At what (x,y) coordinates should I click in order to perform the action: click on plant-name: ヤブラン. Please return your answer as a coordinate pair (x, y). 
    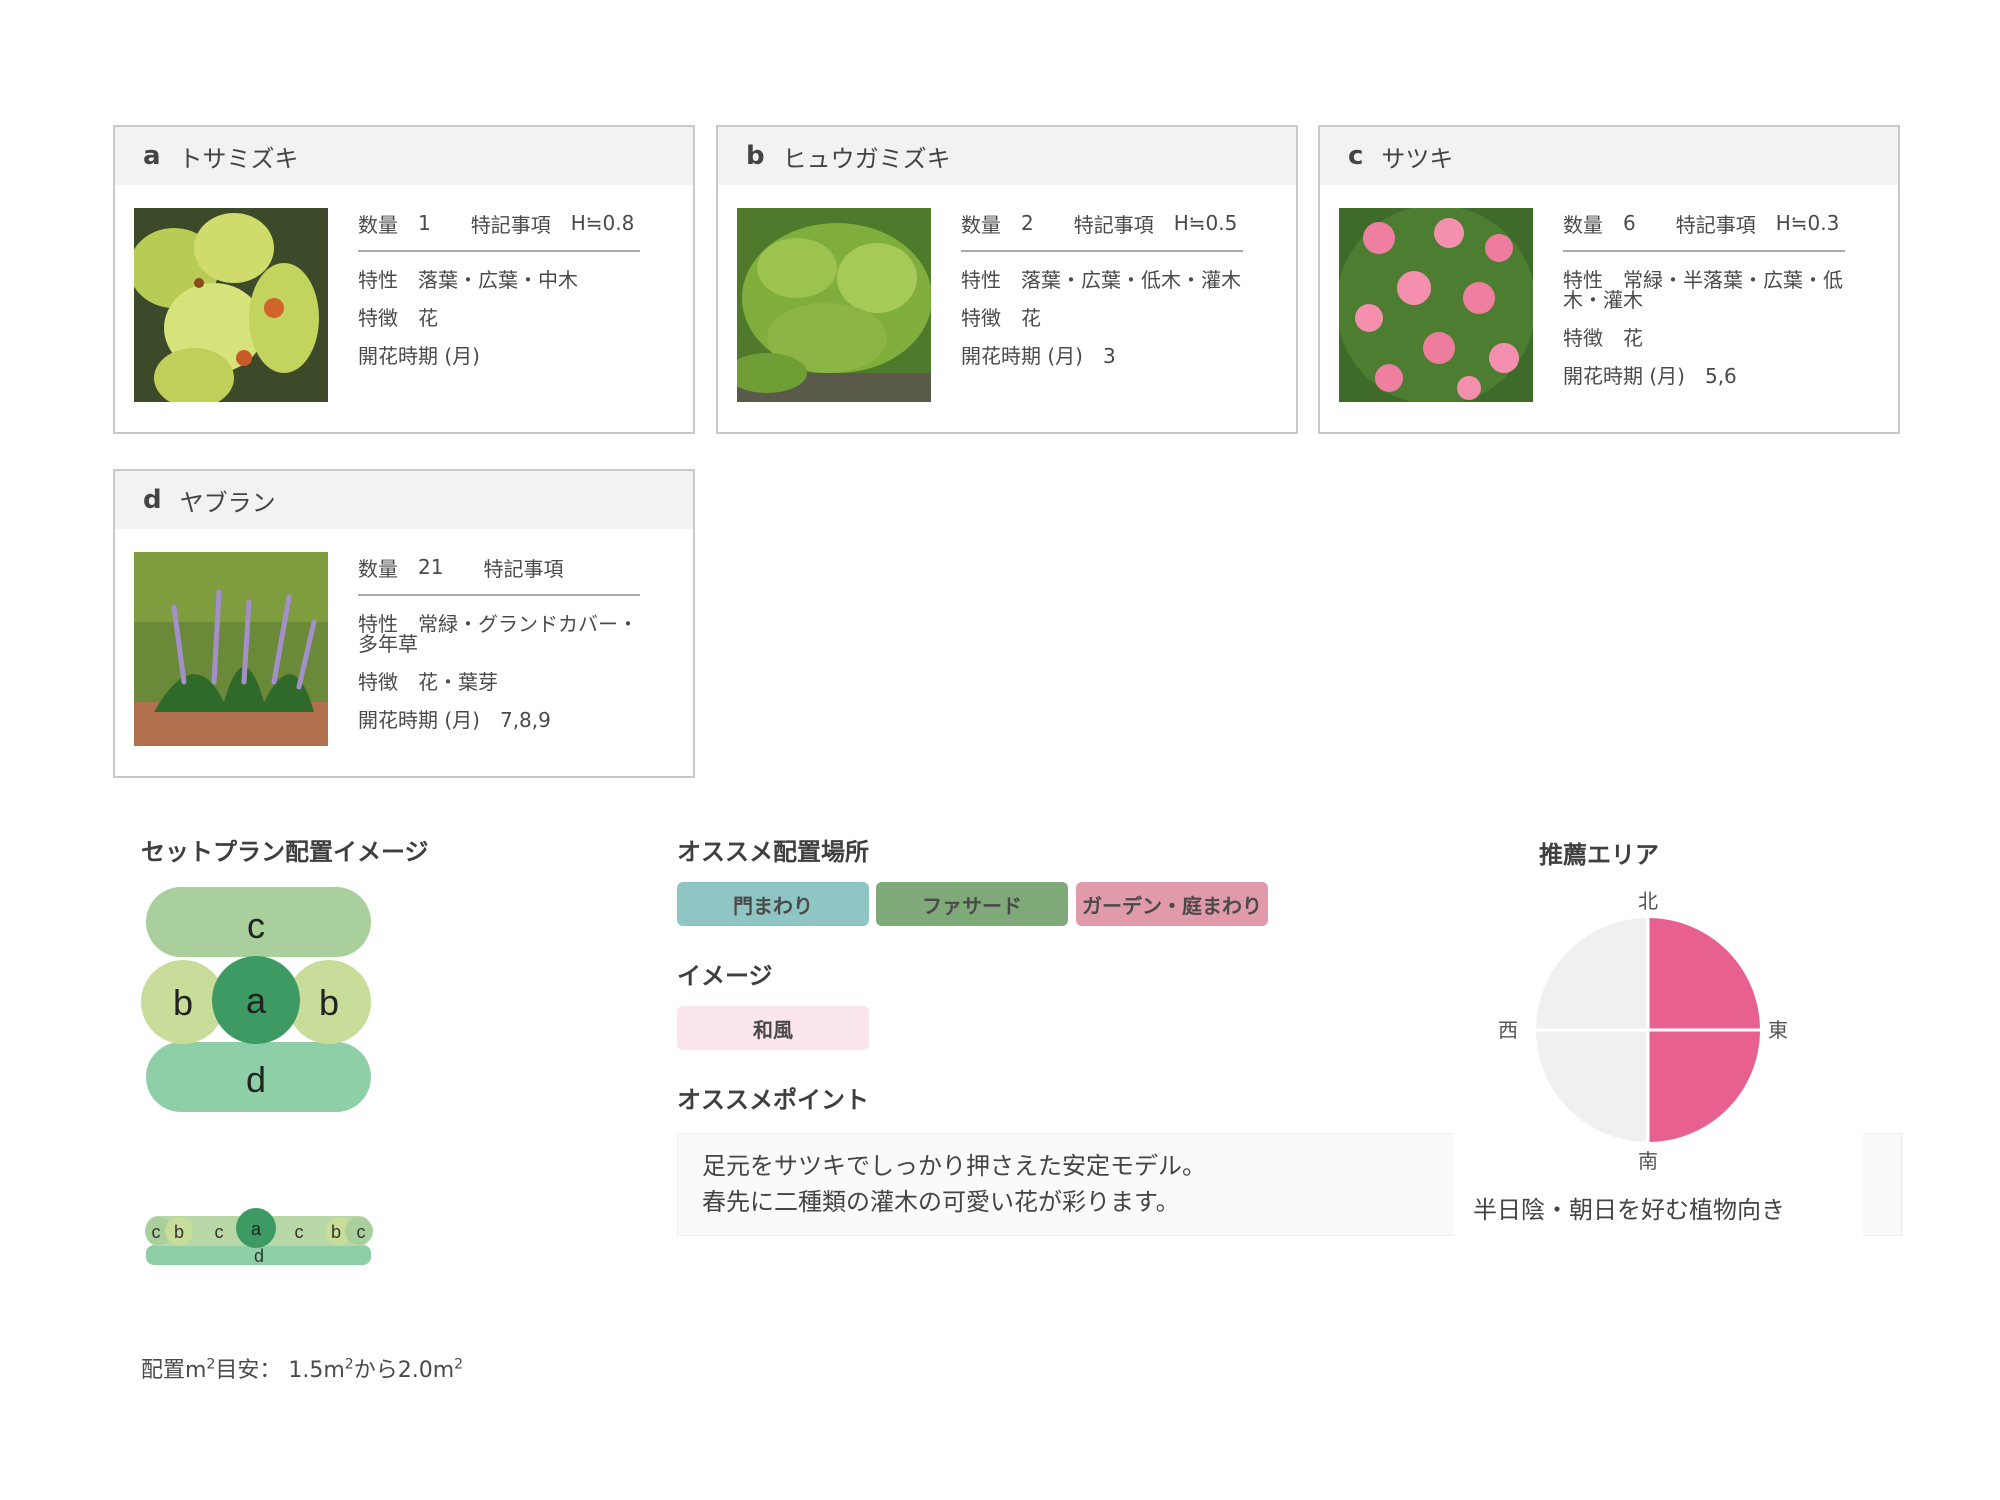
    Looking at the image, I should click on (227, 502).